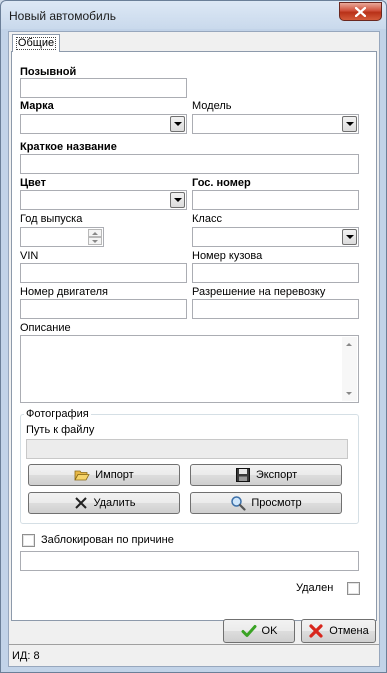 This screenshot has height=673, width=387. What do you see at coordinates (275, 200) in the screenshot?
I see `plate-field` at bounding box center [275, 200].